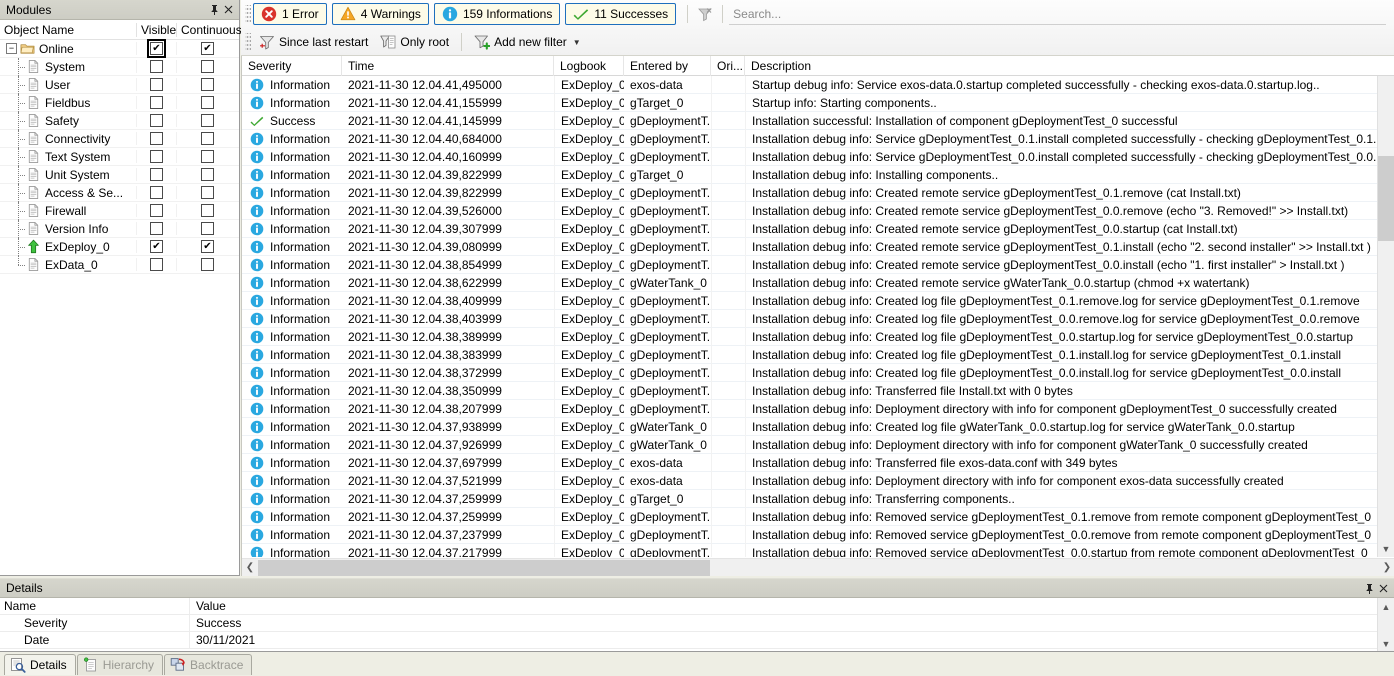 The height and width of the screenshot is (676, 1394). I want to click on tree-item-exdeploy-0: ExDeploy_0, so click(68, 246).